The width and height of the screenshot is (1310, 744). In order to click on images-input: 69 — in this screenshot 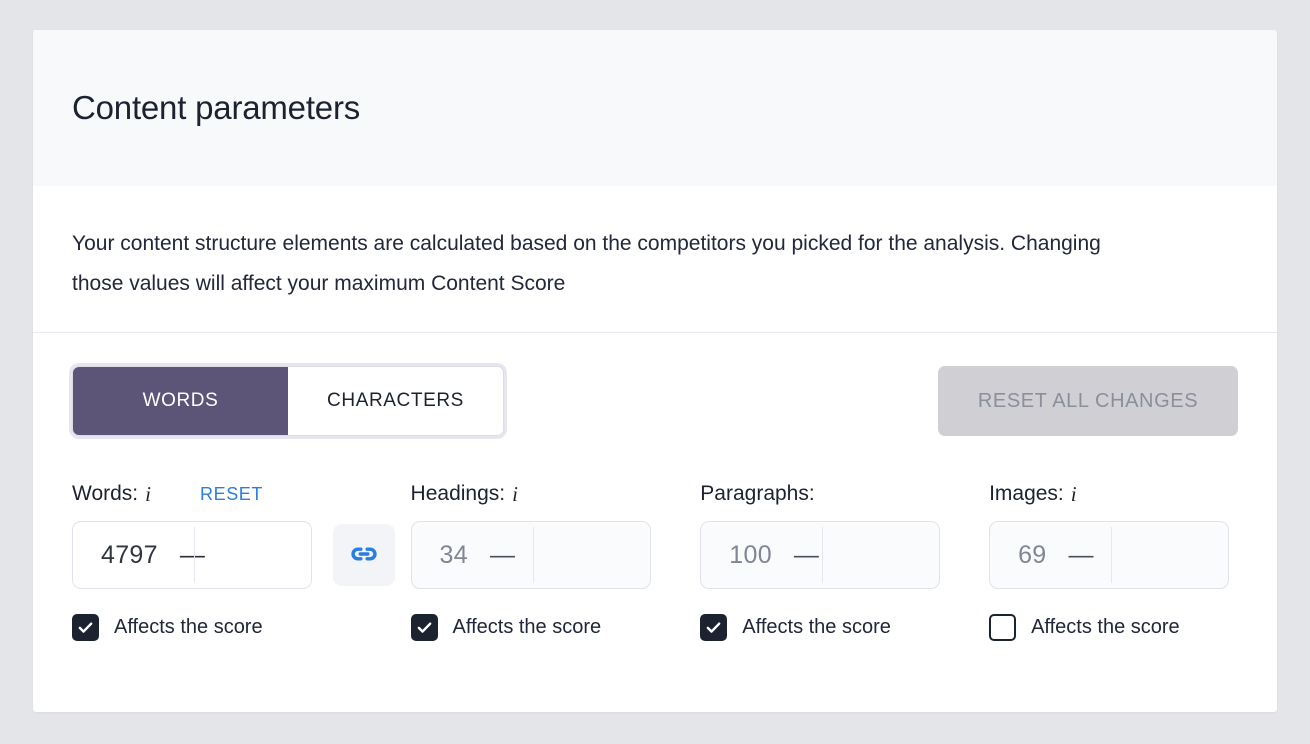, I will do `click(1109, 555)`.